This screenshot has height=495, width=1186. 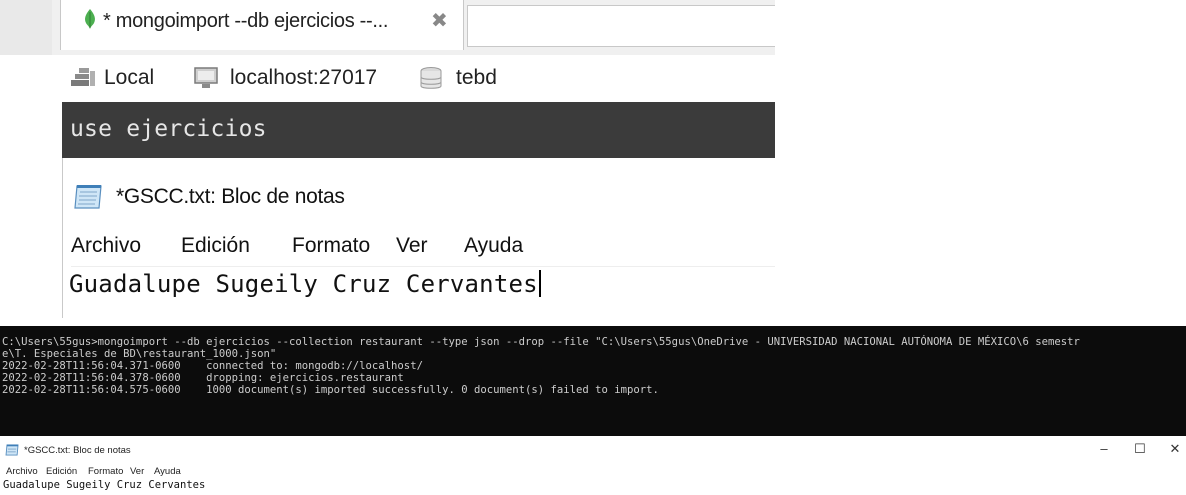 I want to click on maximize-button: ☐, so click(x=1140, y=449).